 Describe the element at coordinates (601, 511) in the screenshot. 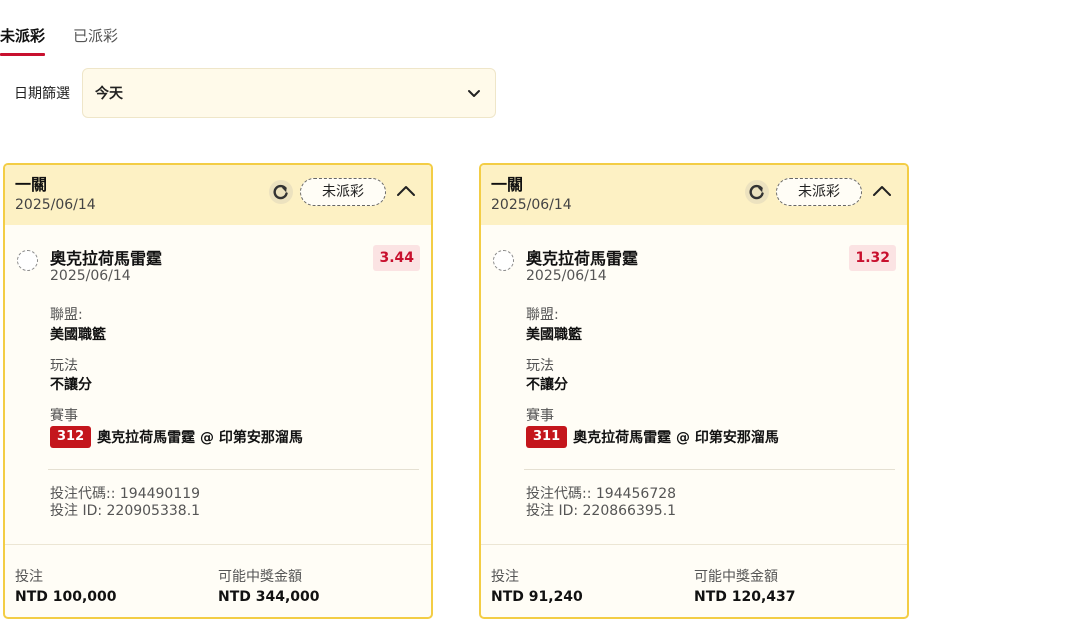

I see `bet-id: 投注 ID: 220866395.1` at that location.